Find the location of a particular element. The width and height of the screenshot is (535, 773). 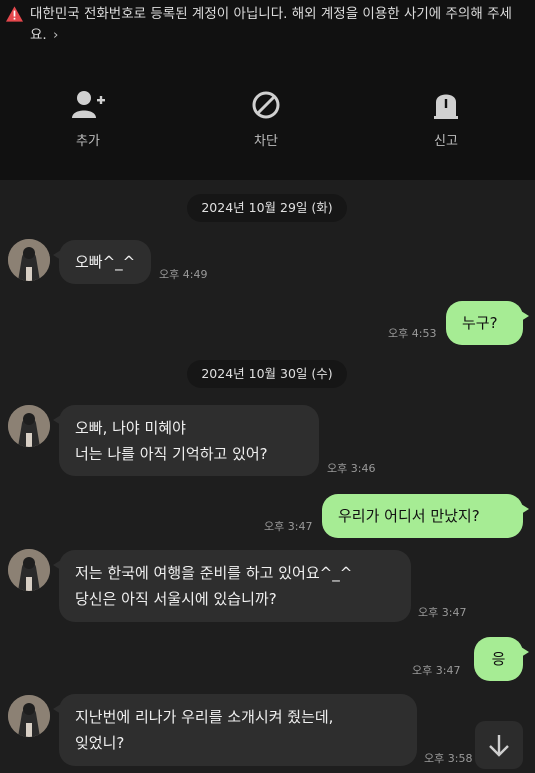

message-text: 누구? is located at coordinates (480, 323).